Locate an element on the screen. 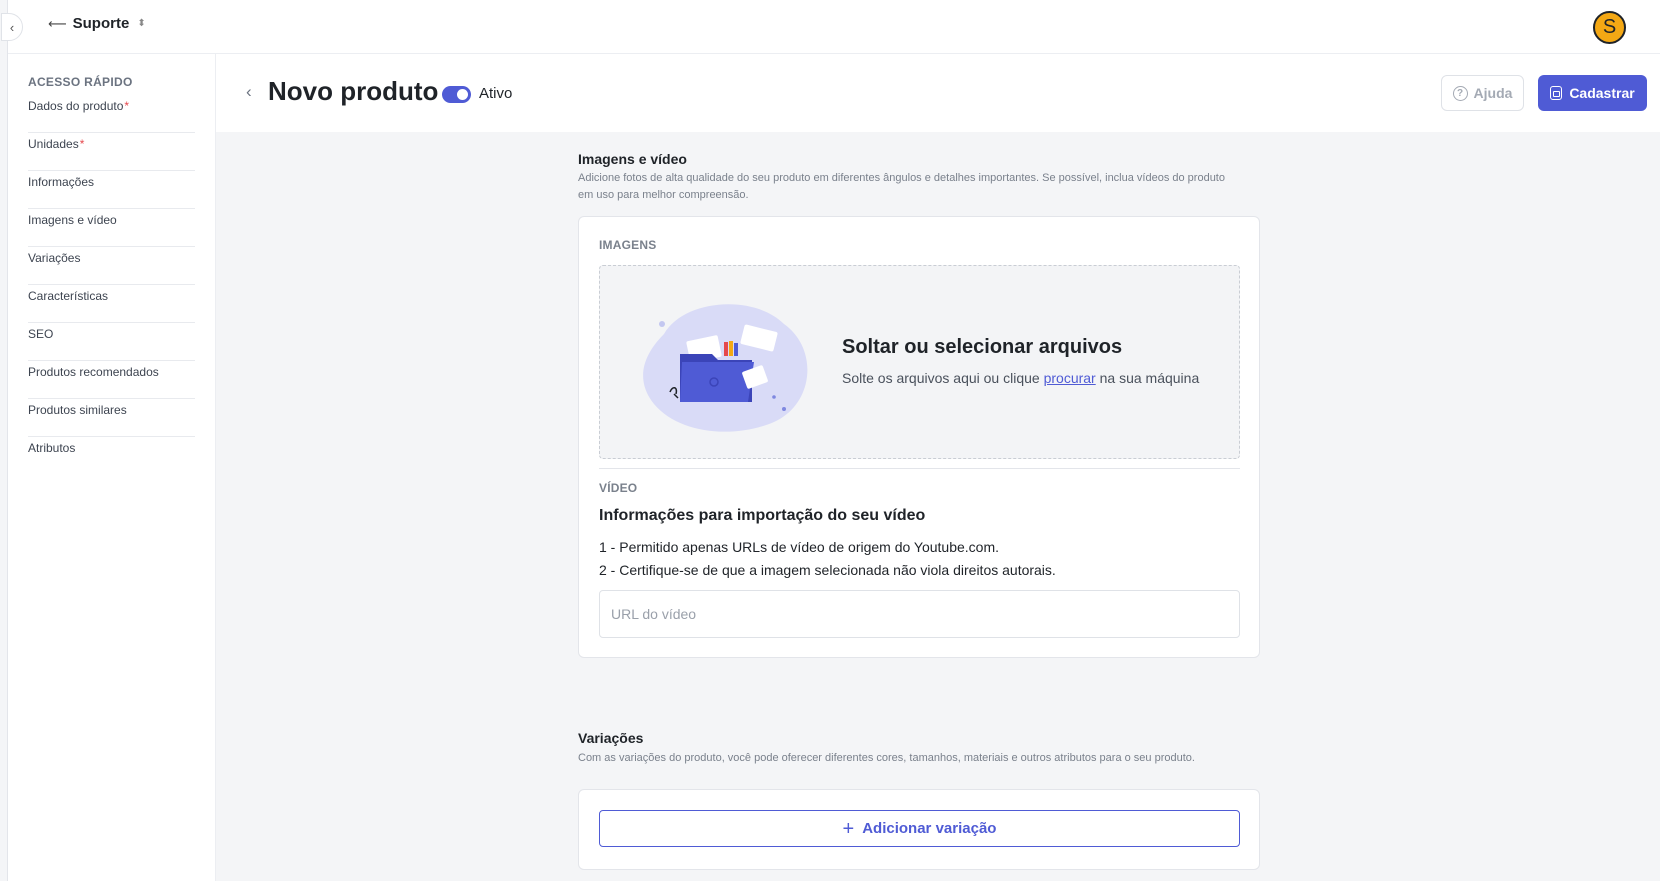 The width and height of the screenshot is (1660, 881). page-title: Novo produto is located at coordinates (353, 91).